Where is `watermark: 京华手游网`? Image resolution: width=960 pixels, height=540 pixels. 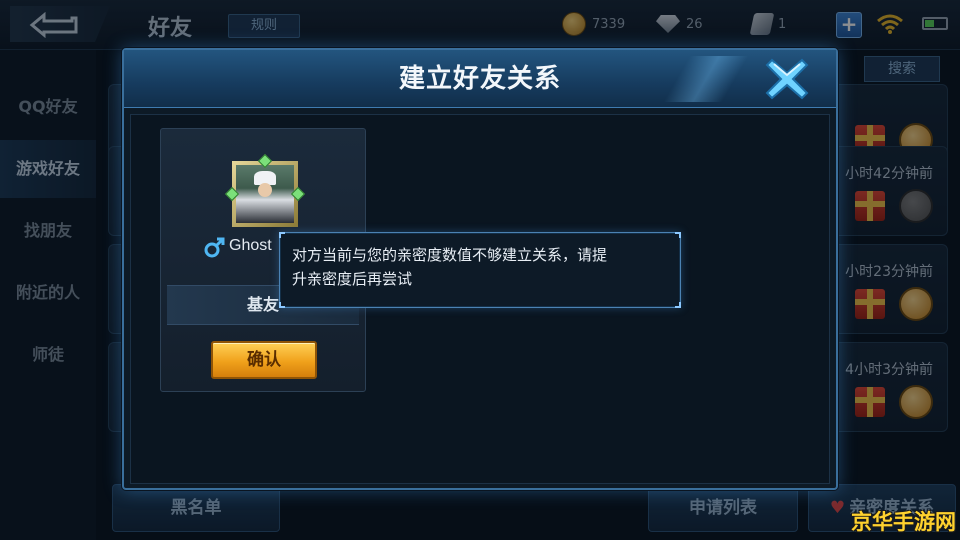
watermark: 京华手游网 is located at coordinates (903, 522).